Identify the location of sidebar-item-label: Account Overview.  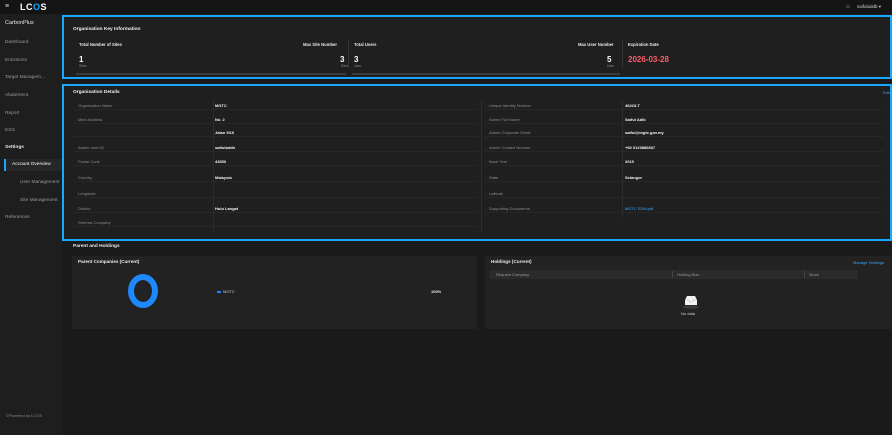
(31, 164).